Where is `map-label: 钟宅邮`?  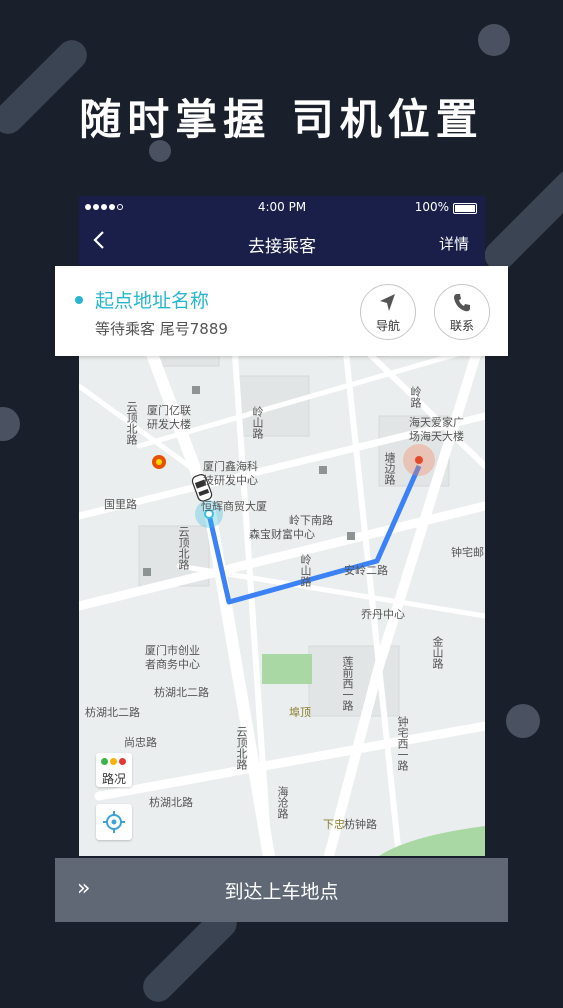 map-label: 钟宅邮 is located at coordinates (467, 552).